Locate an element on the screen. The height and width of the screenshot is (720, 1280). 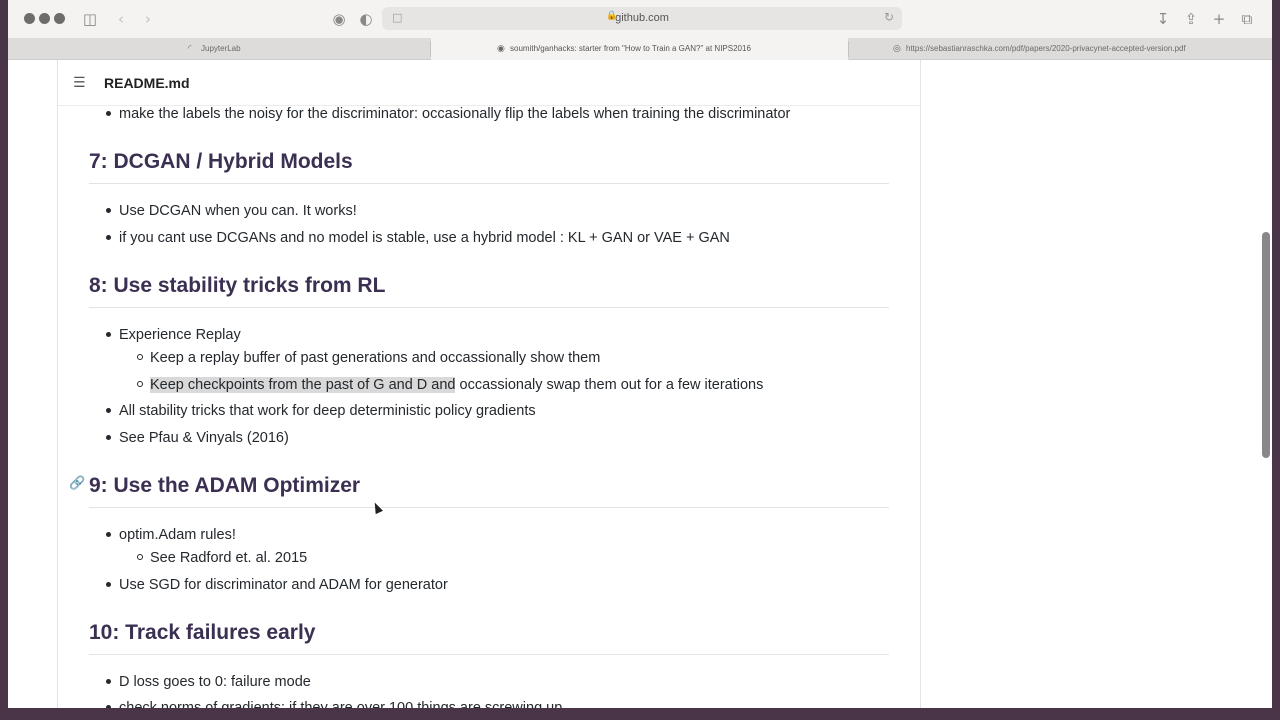
tab-label: JupyterLab is located at coordinates (221, 48).